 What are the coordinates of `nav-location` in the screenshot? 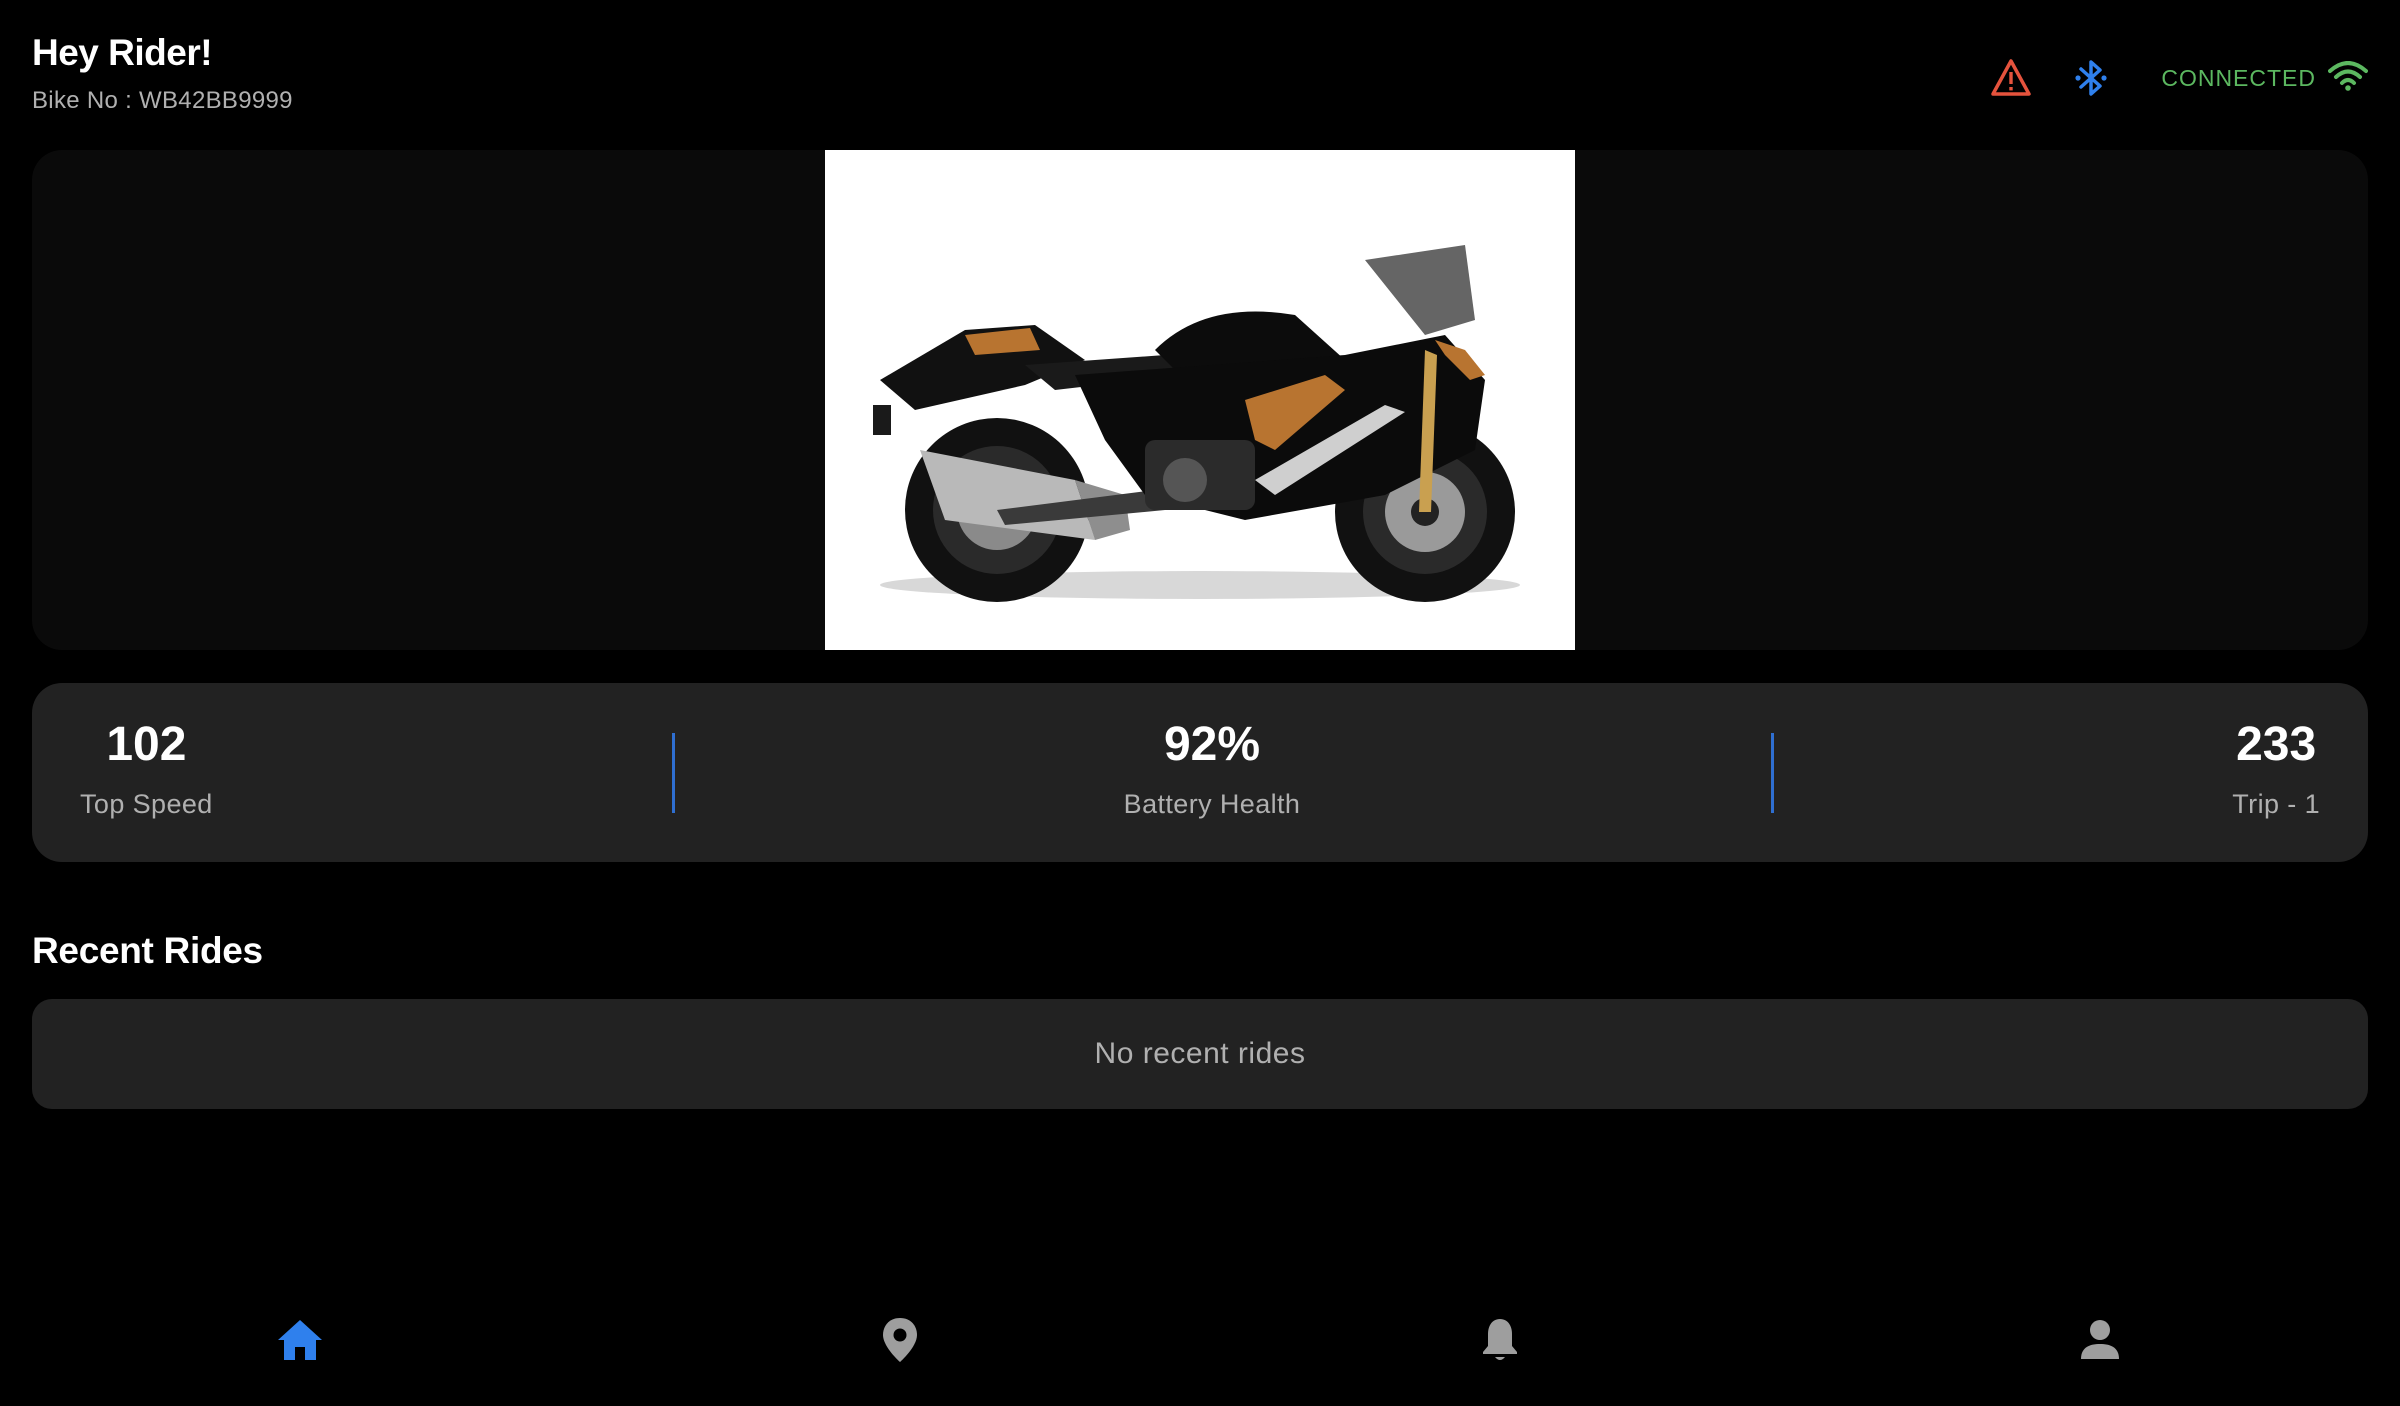 It's located at (900, 1331).